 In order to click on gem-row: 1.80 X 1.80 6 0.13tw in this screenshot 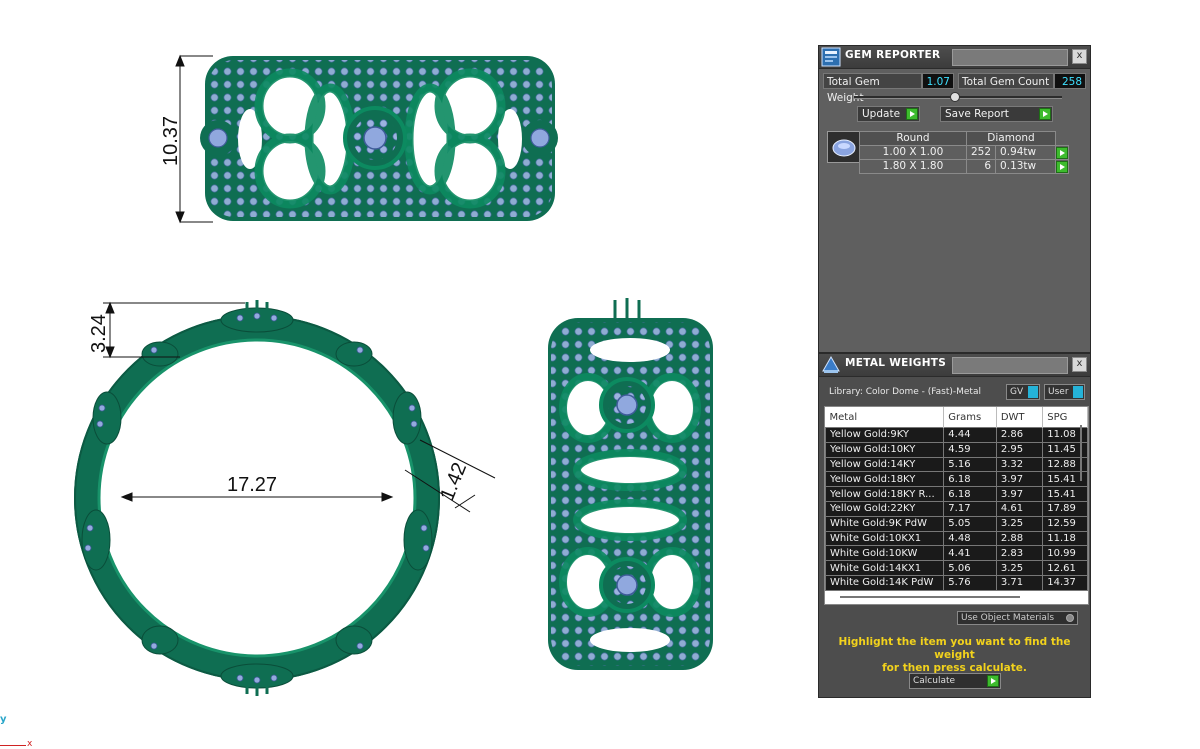, I will do `click(964, 166)`.